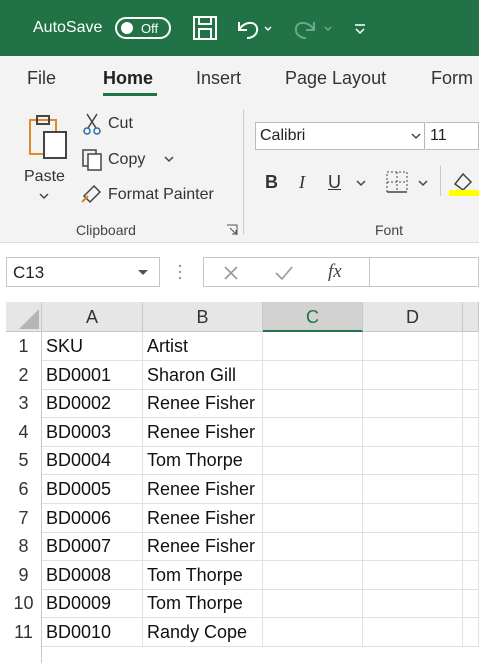 This screenshot has width=479, height=663. Describe the element at coordinates (413, 317) in the screenshot. I see `column-header-d: D` at that location.